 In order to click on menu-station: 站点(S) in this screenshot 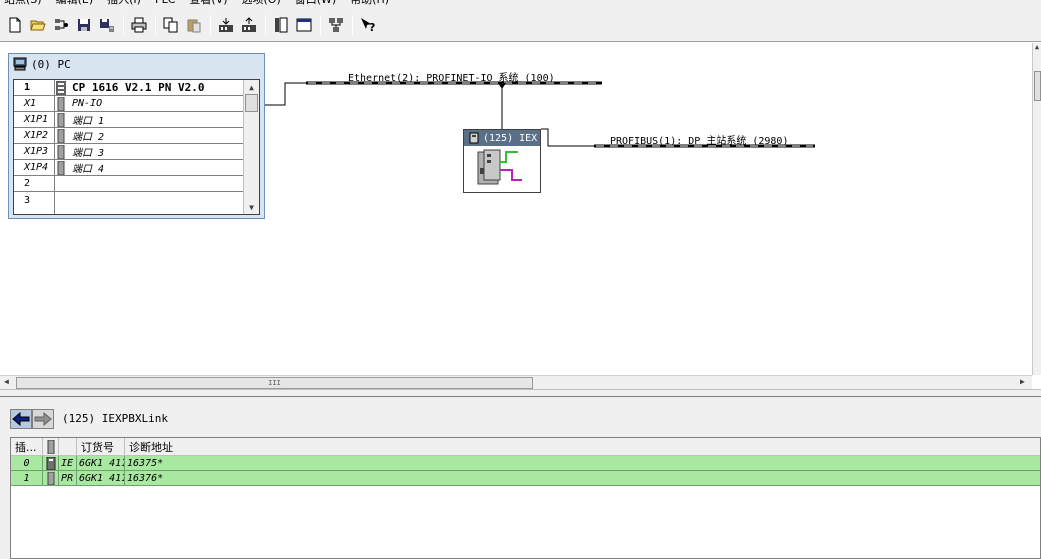, I will do `click(23, 4)`.